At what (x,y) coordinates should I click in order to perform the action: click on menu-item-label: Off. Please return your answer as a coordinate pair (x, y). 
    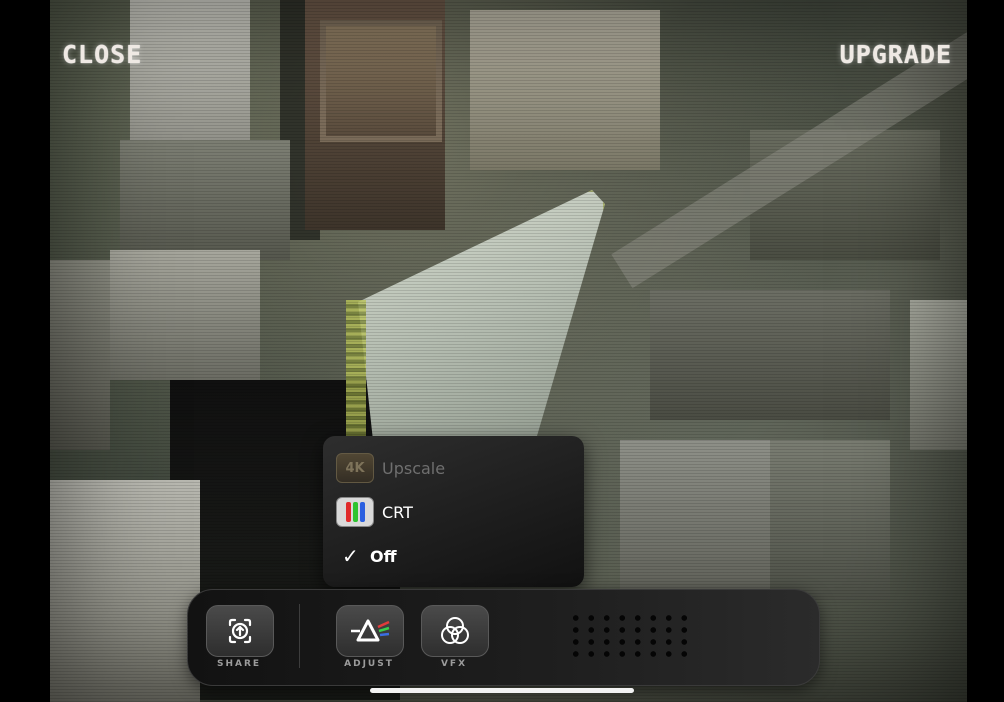
    Looking at the image, I should click on (383, 556).